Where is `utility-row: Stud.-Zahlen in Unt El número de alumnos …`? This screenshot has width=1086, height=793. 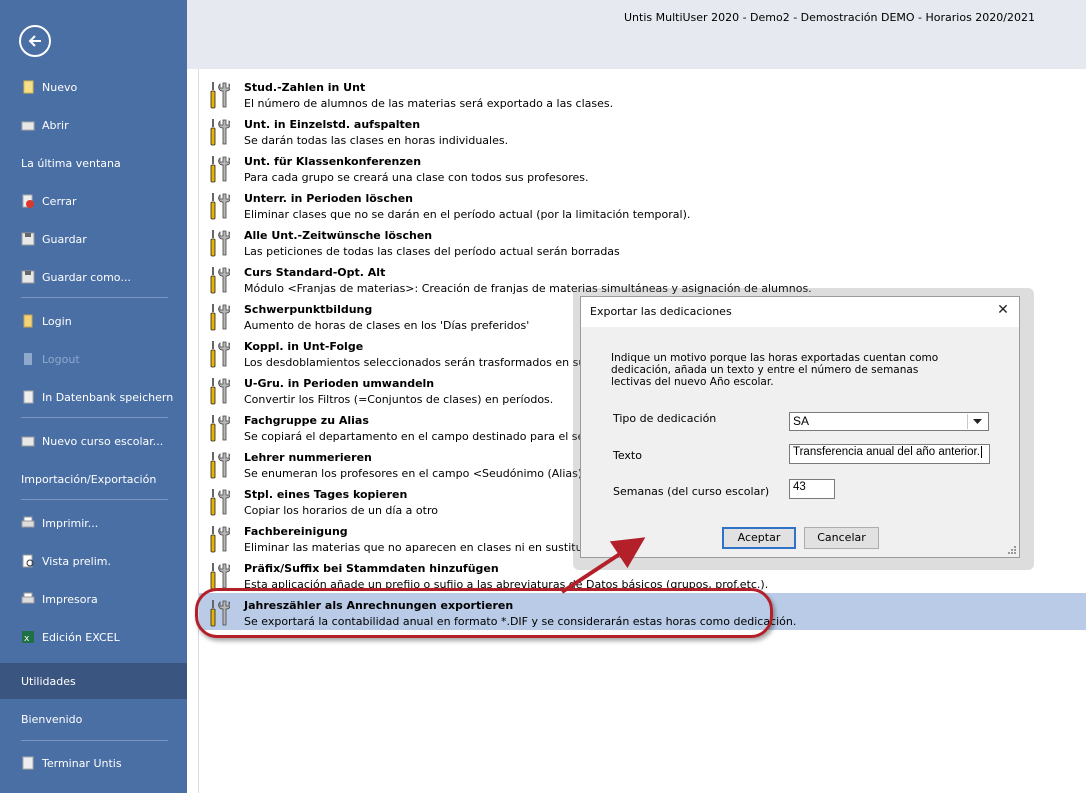 utility-row: Stud.-Zahlen in Unt El número de alumnos … is located at coordinates (642, 93).